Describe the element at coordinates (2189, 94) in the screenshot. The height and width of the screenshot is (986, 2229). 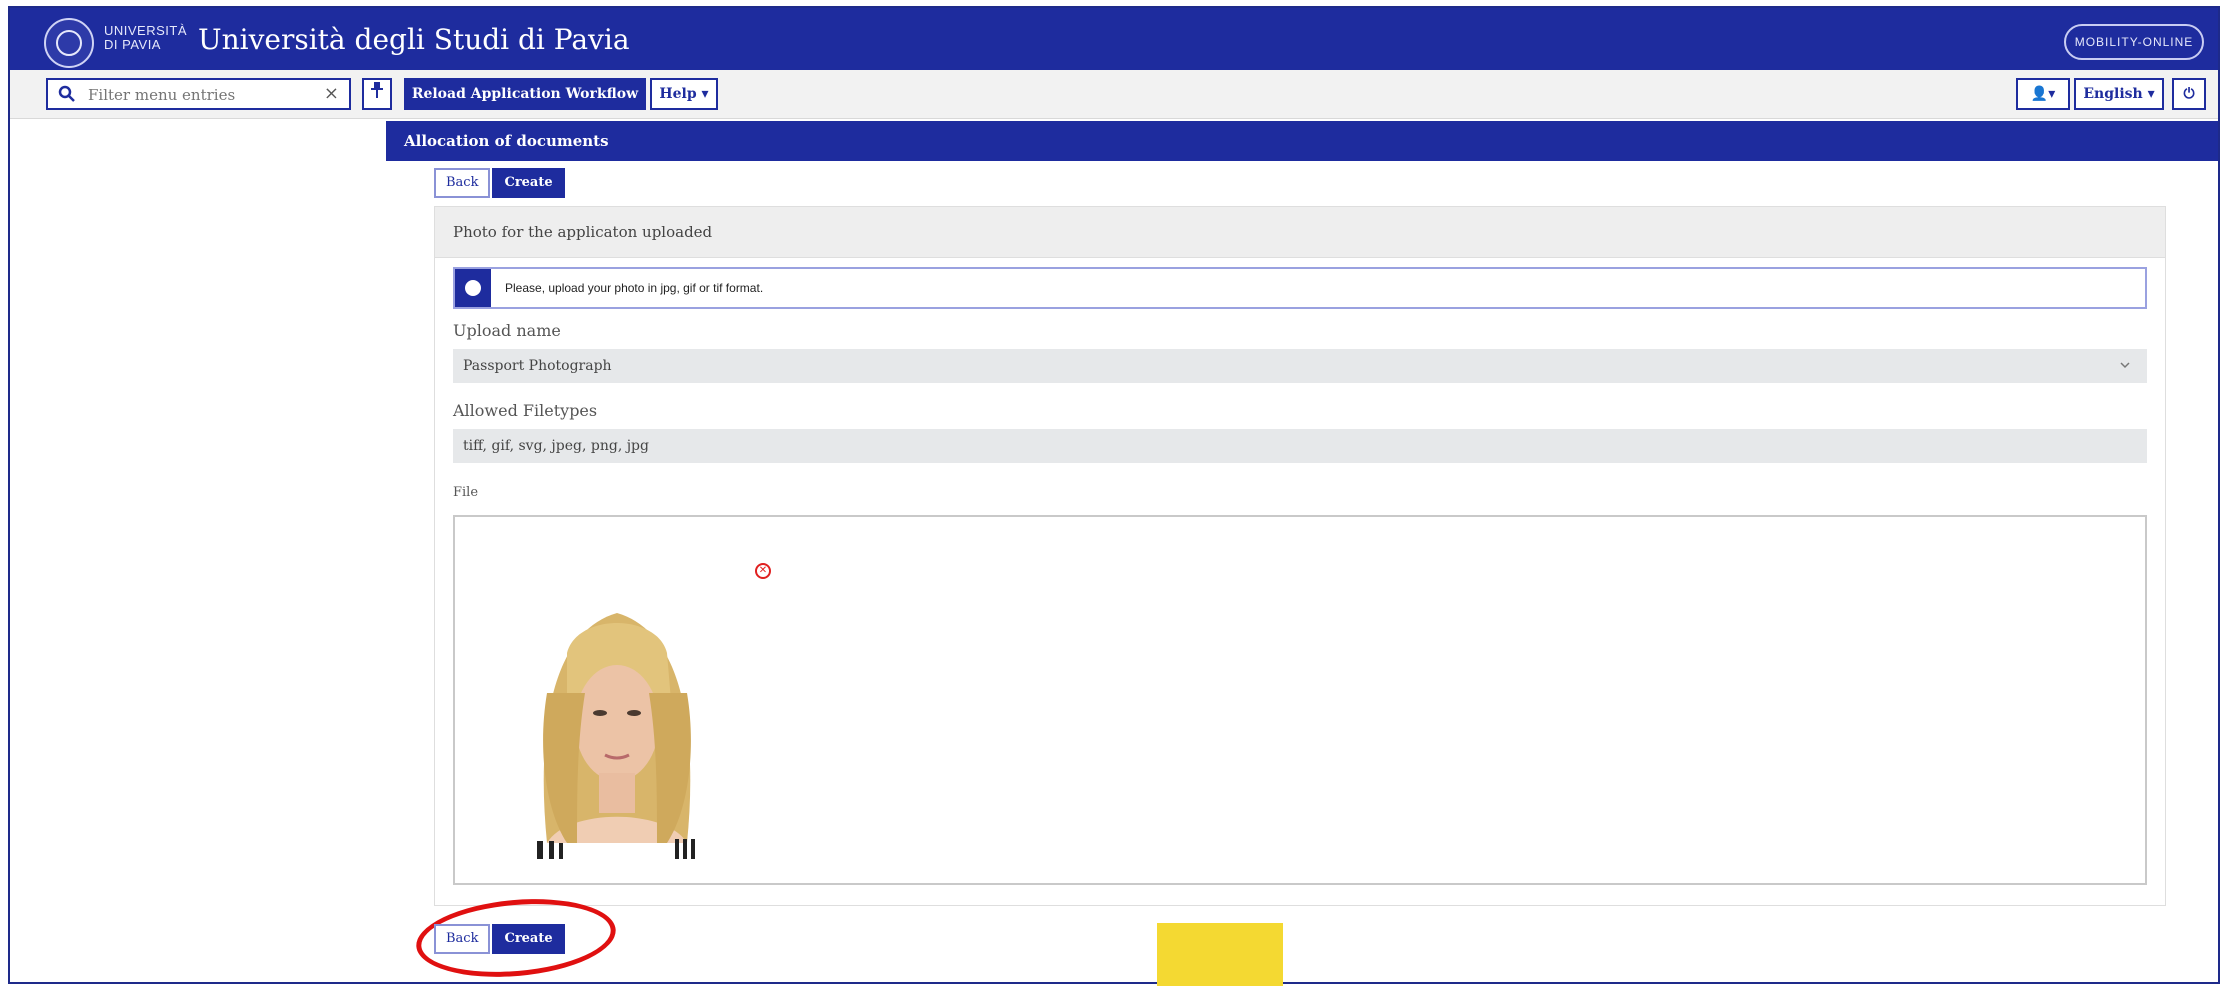
I see `logout-power-icon: ⏻` at that location.